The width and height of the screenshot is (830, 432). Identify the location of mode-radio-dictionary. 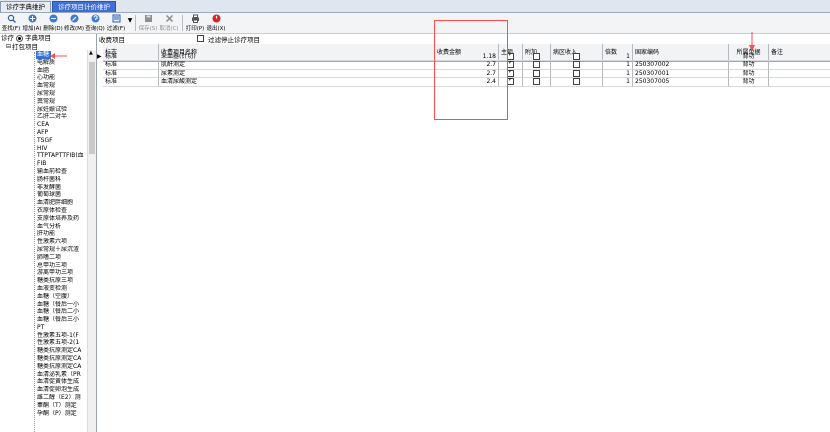
(19, 38).